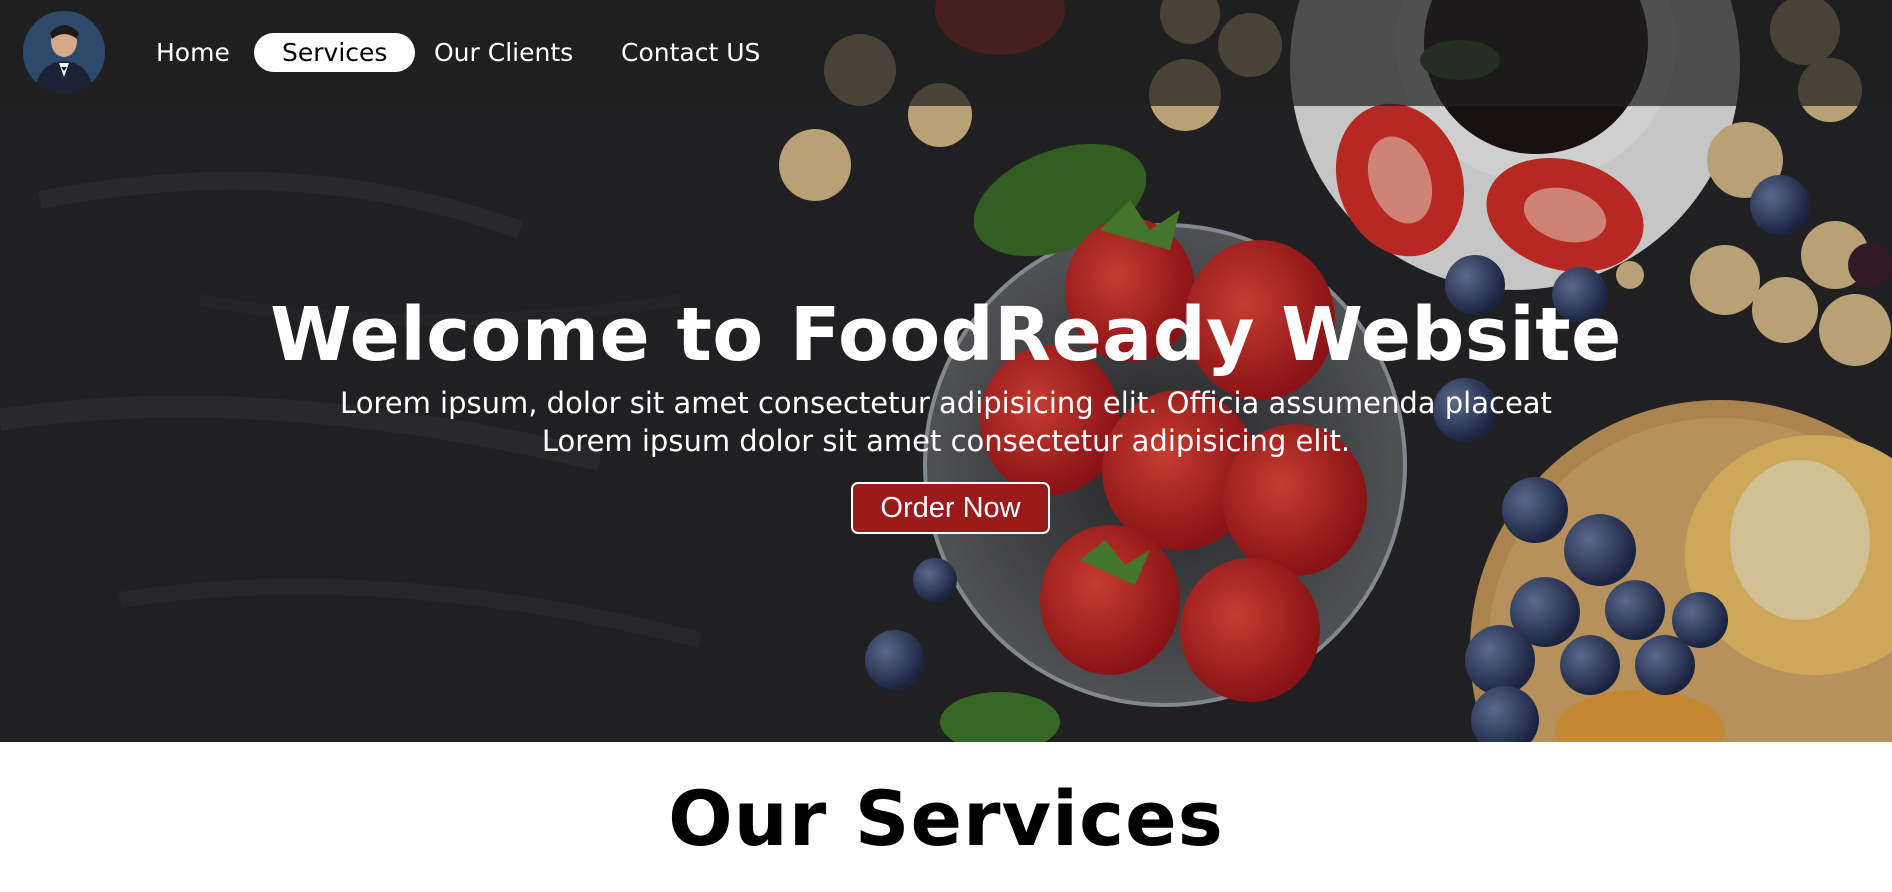  What do you see at coordinates (950, 508) in the screenshot?
I see `order-now-button: Order Now` at bounding box center [950, 508].